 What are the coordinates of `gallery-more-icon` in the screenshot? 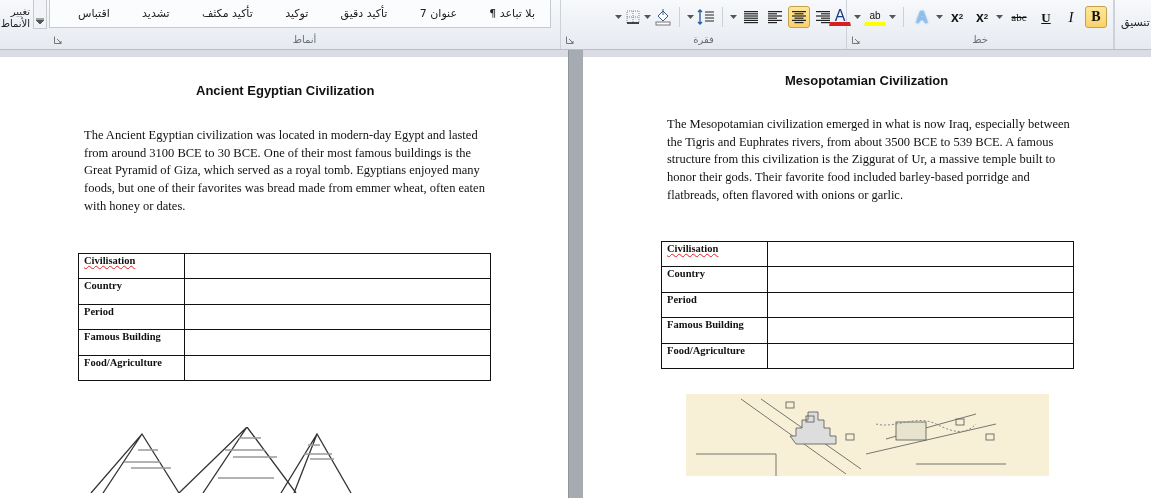 It's located at (40, 21).